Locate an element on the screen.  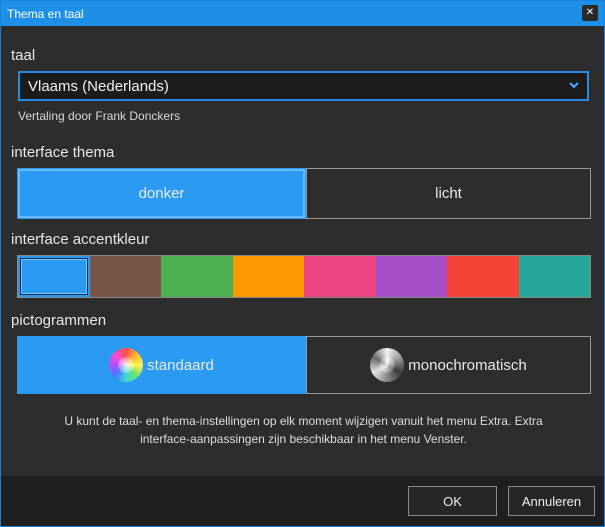
close-button: ✕ is located at coordinates (590, 13).